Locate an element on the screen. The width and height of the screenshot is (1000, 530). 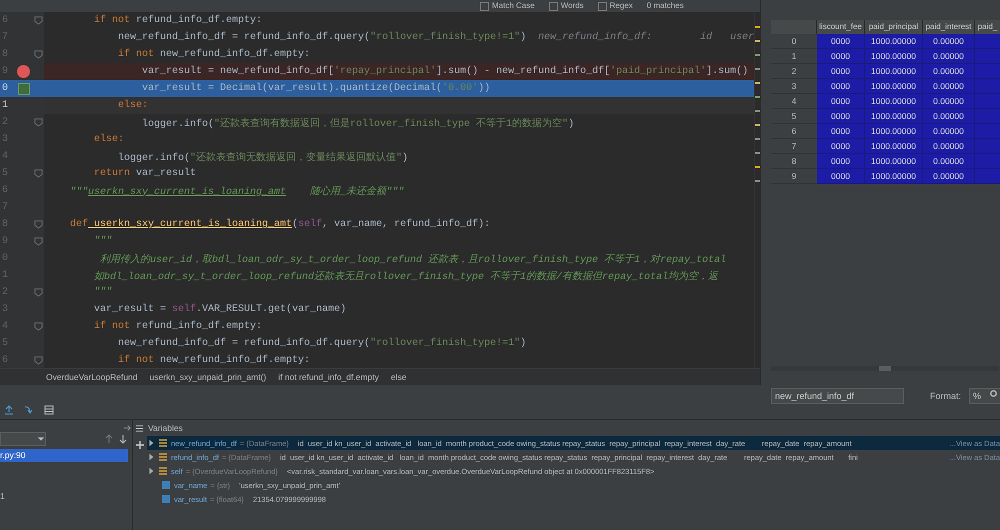
code-line: logger.info("还款表查询无数据返回，变量结果返回默认值") is located at coordinates (262, 157).